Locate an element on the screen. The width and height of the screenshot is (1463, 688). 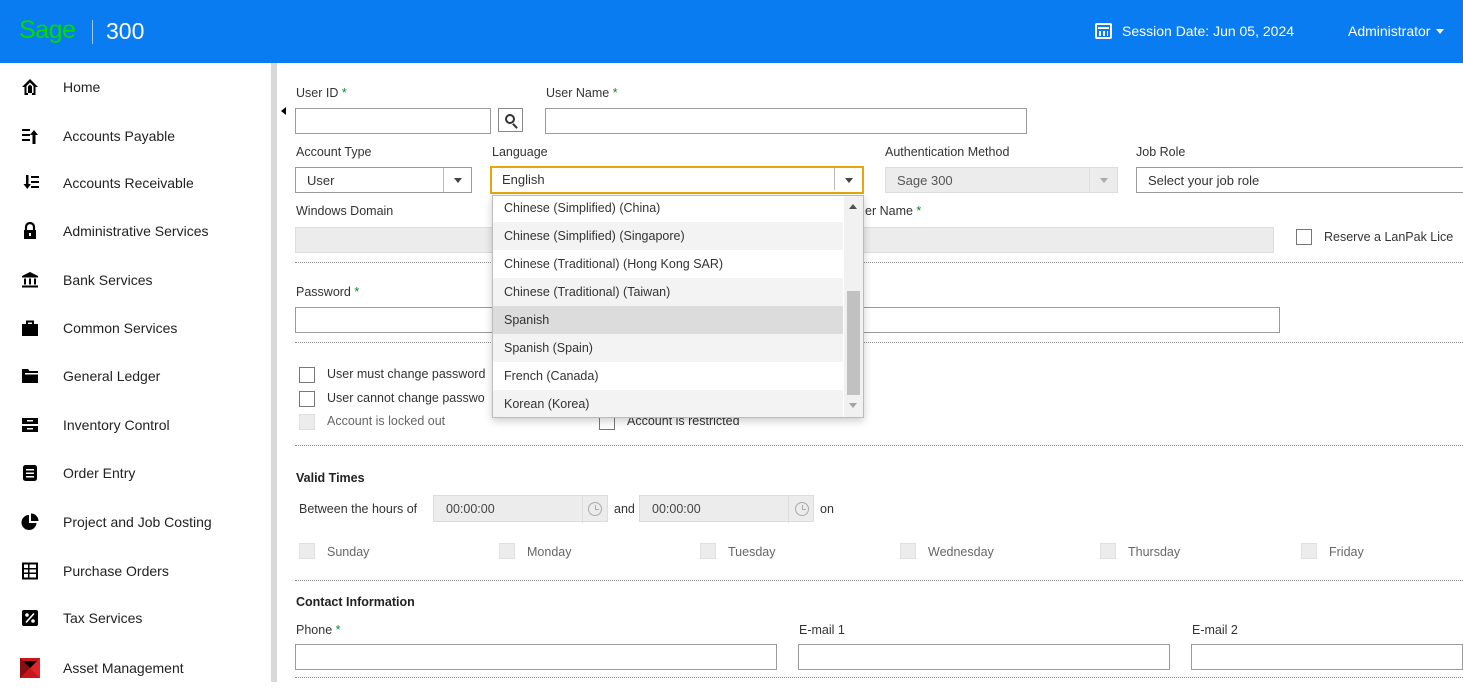
confirm-password-input is located at coordinates (1071, 320).